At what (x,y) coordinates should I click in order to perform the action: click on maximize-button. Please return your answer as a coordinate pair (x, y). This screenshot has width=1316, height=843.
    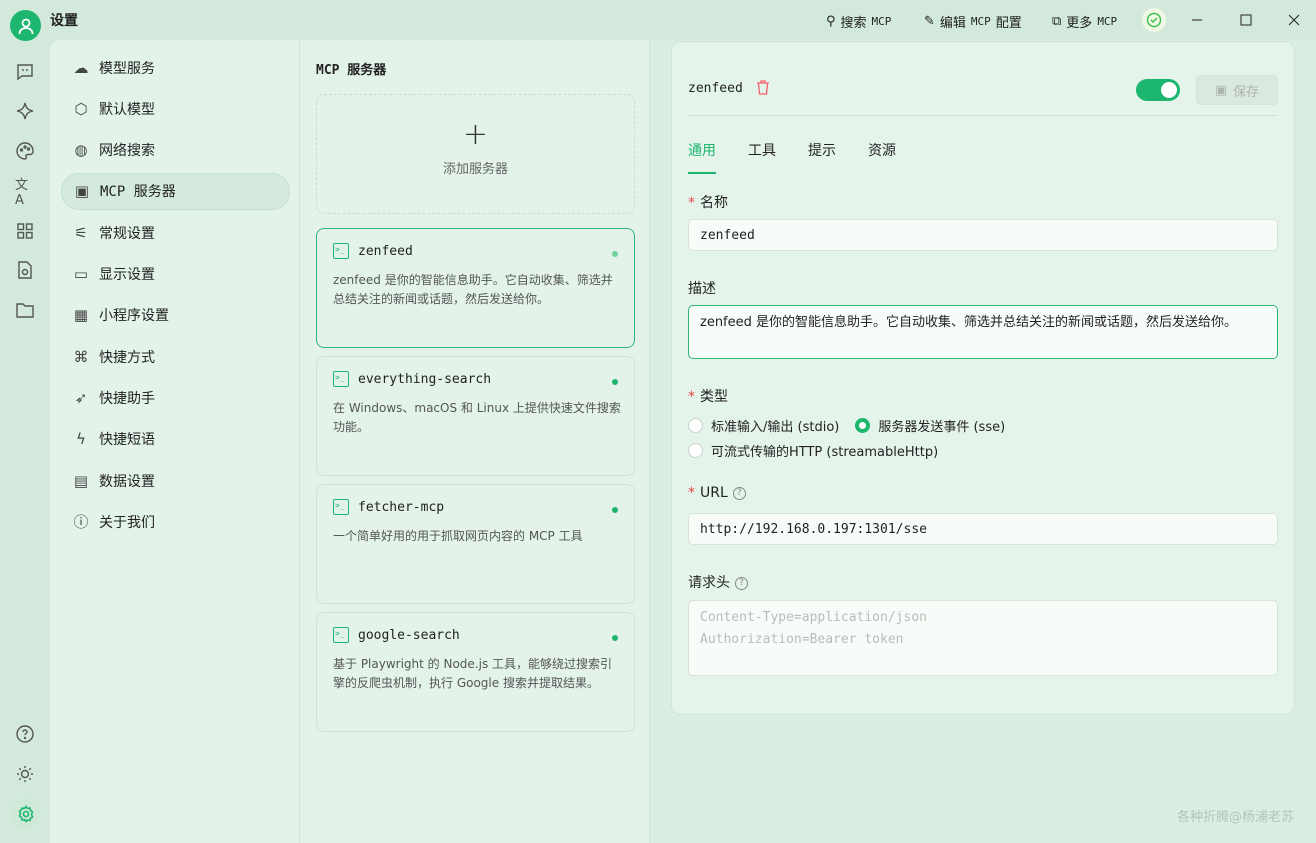
    Looking at the image, I should click on (1246, 20).